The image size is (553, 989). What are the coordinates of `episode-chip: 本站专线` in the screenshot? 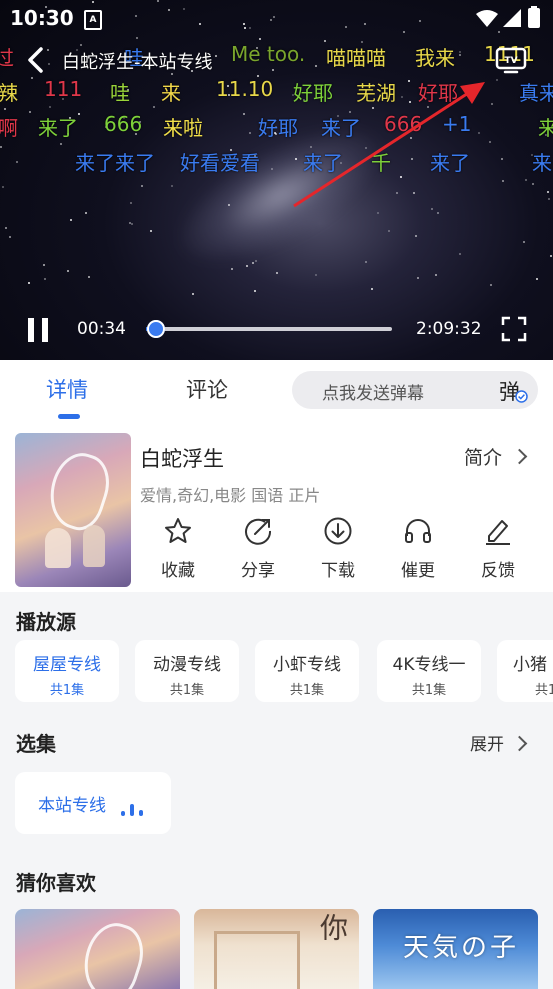 It's located at (93, 803).